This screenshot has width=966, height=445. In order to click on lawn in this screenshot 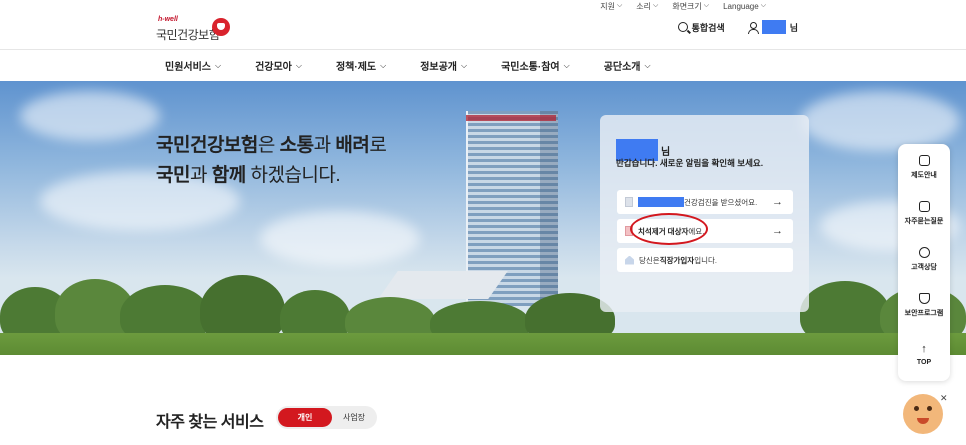, I will do `click(483, 344)`.